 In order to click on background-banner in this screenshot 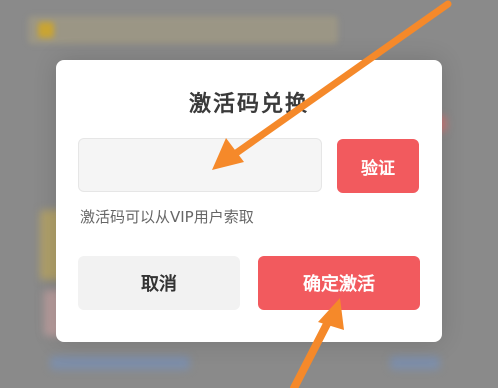, I will do `click(183, 30)`.